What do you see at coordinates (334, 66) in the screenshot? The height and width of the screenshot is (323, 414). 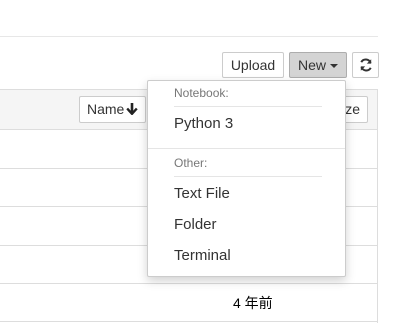 I see `caret-down-icon` at bounding box center [334, 66].